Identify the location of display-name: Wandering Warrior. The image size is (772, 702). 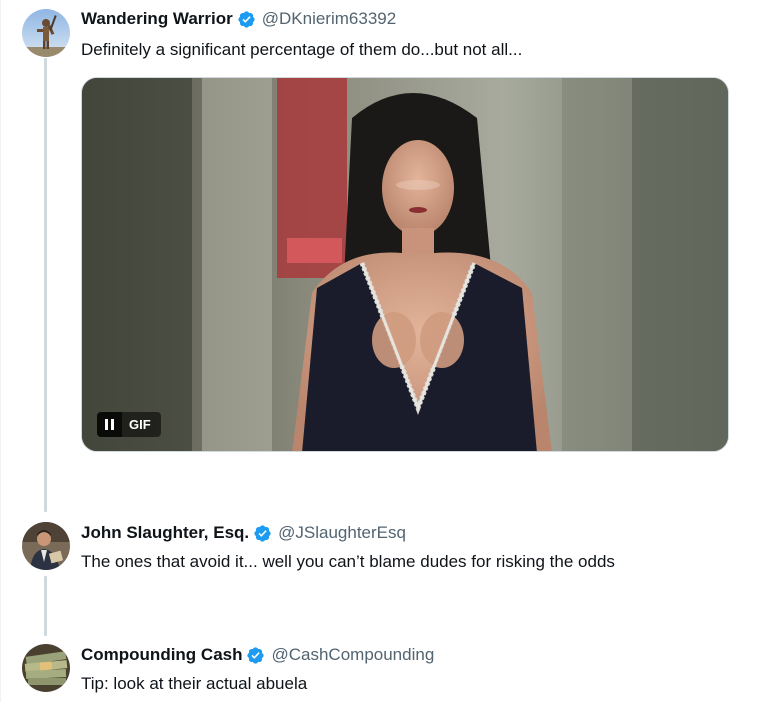
(157, 19).